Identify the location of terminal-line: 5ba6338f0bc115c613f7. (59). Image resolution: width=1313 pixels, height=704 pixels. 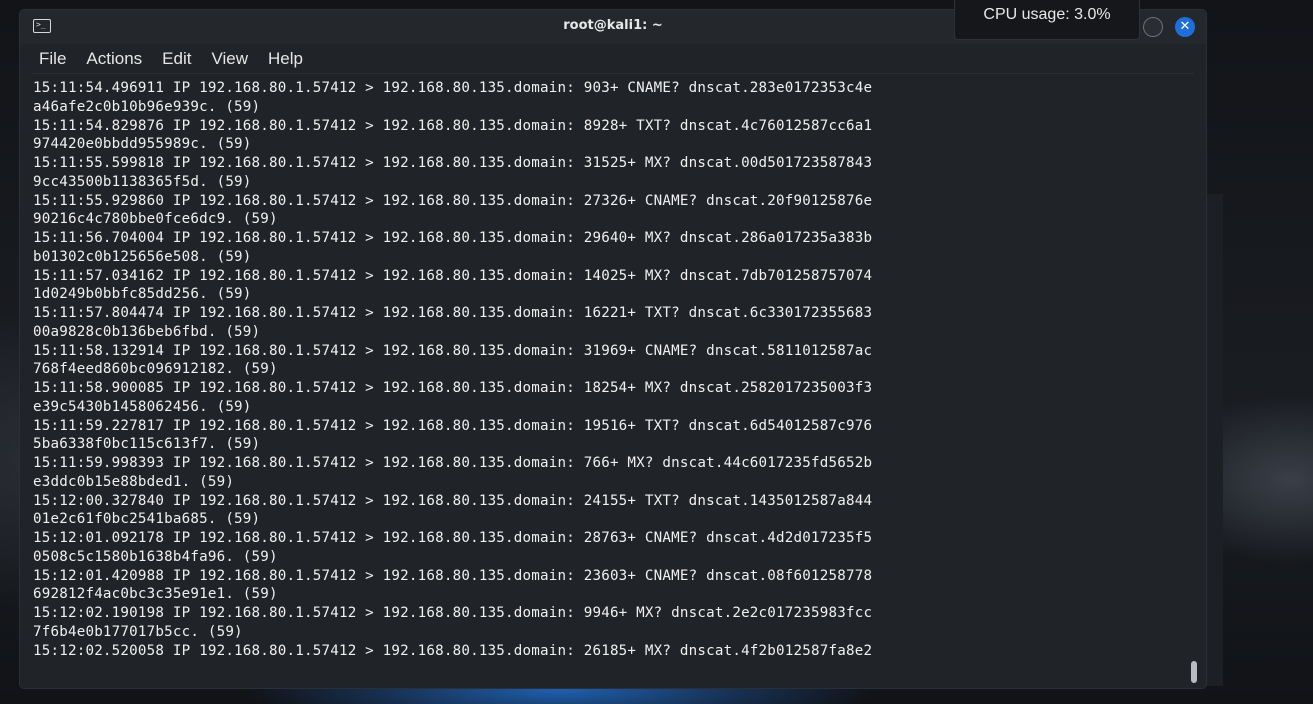
(147, 444).